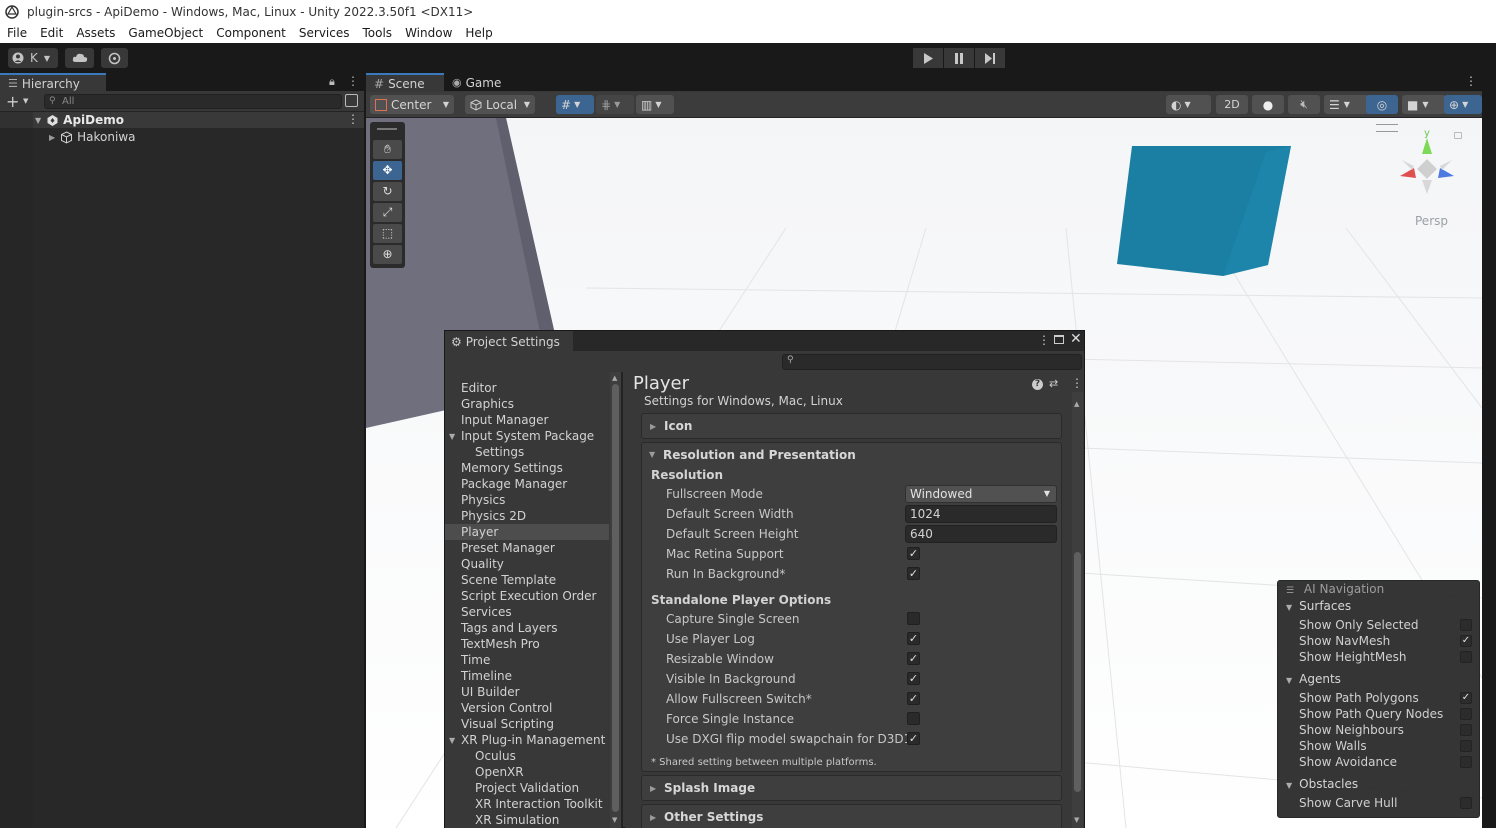 This screenshot has height=828, width=1496. What do you see at coordinates (981, 494) in the screenshot?
I see `fullscreen-mode-dropdown: Windowed ▼` at bounding box center [981, 494].